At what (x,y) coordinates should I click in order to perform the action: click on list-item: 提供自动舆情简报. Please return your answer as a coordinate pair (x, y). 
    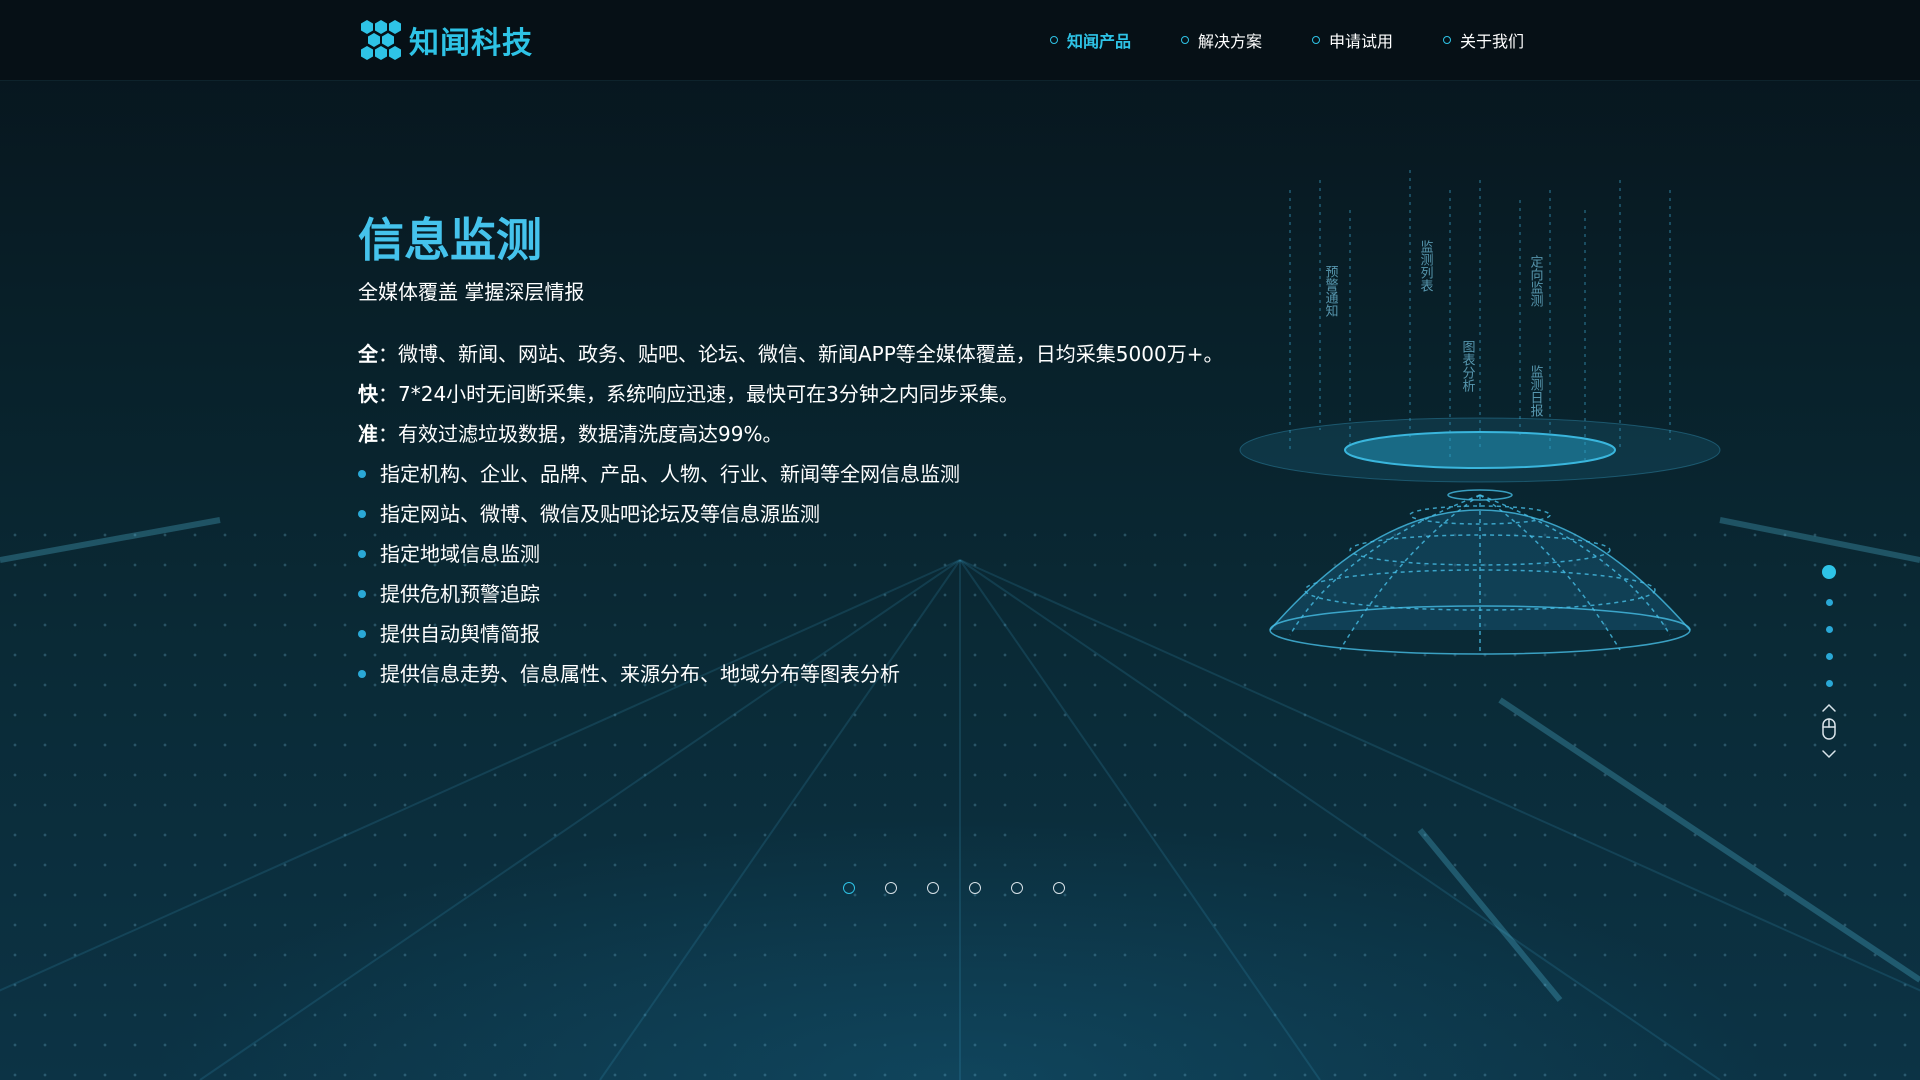
    Looking at the image, I should click on (808, 634).